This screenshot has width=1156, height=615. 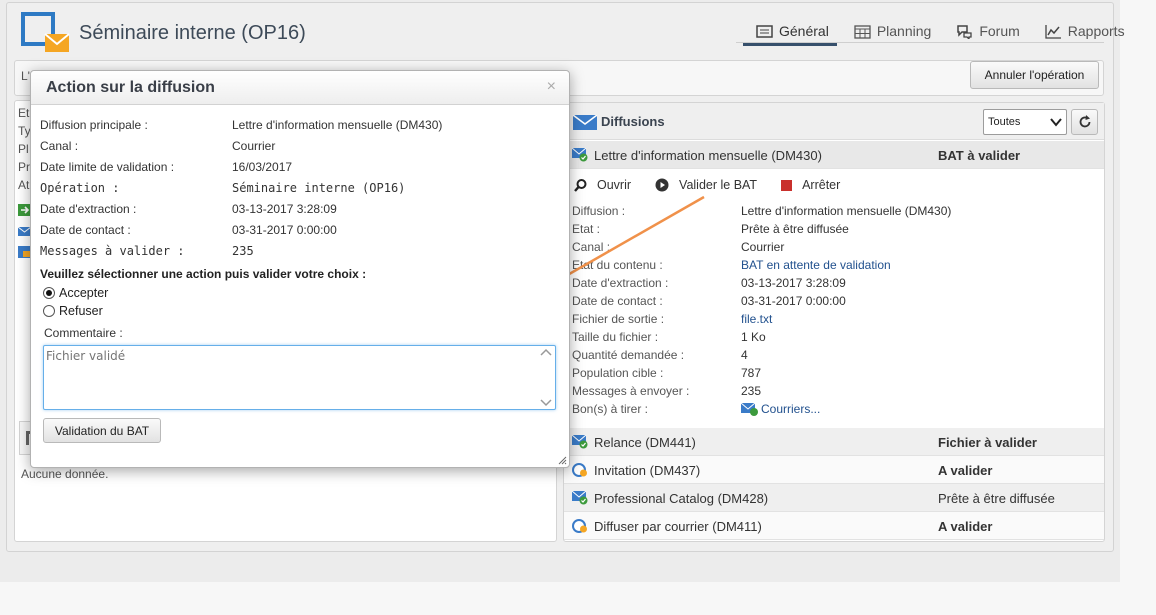 What do you see at coordinates (192, 33) in the screenshot?
I see `page-title: Séminaire interne (OP16)` at bounding box center [192, 33].